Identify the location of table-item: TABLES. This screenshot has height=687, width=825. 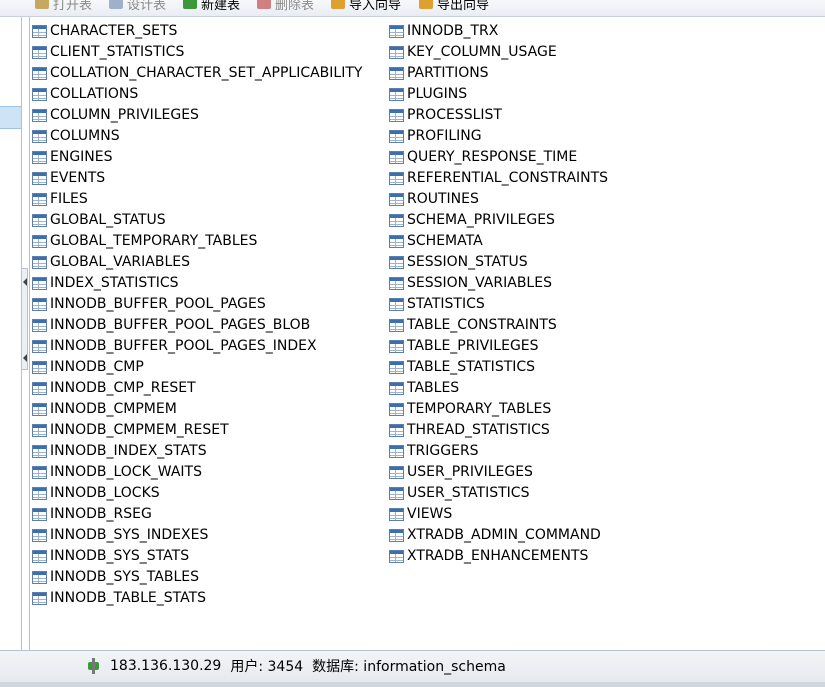
(498, 388).